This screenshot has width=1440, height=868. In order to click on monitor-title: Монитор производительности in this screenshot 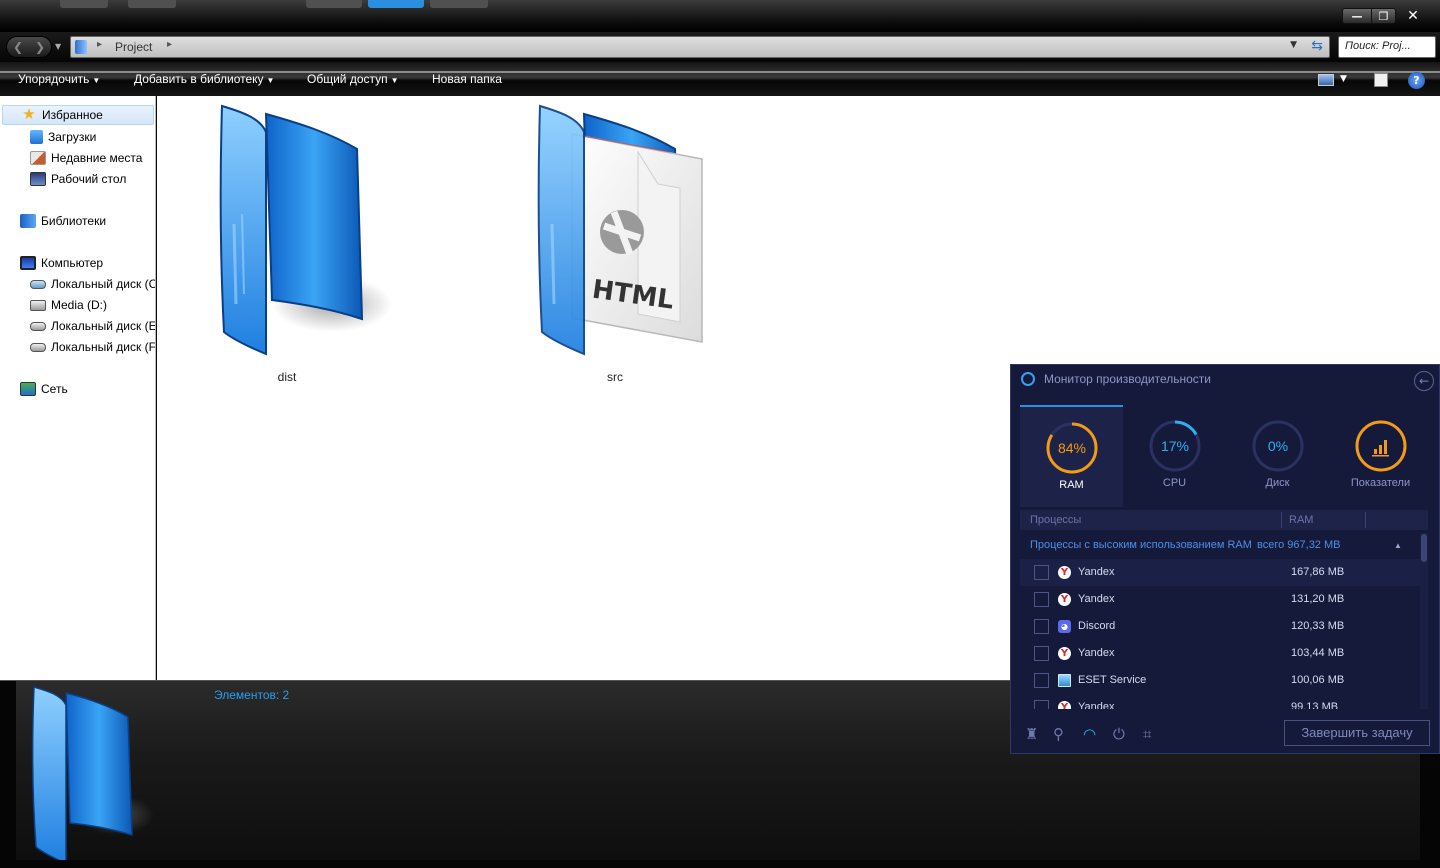, I will do `click(1127, 379)`.